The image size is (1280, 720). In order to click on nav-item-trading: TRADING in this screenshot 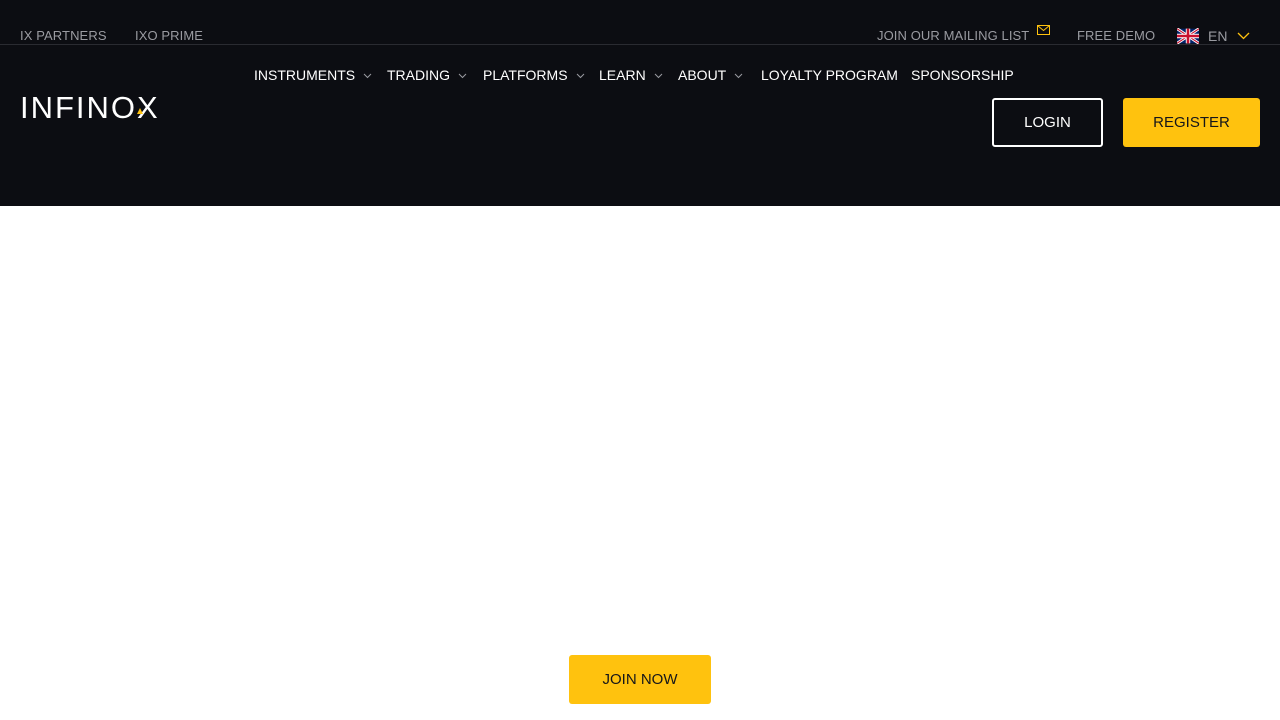, I will do `click(427, 75)`.